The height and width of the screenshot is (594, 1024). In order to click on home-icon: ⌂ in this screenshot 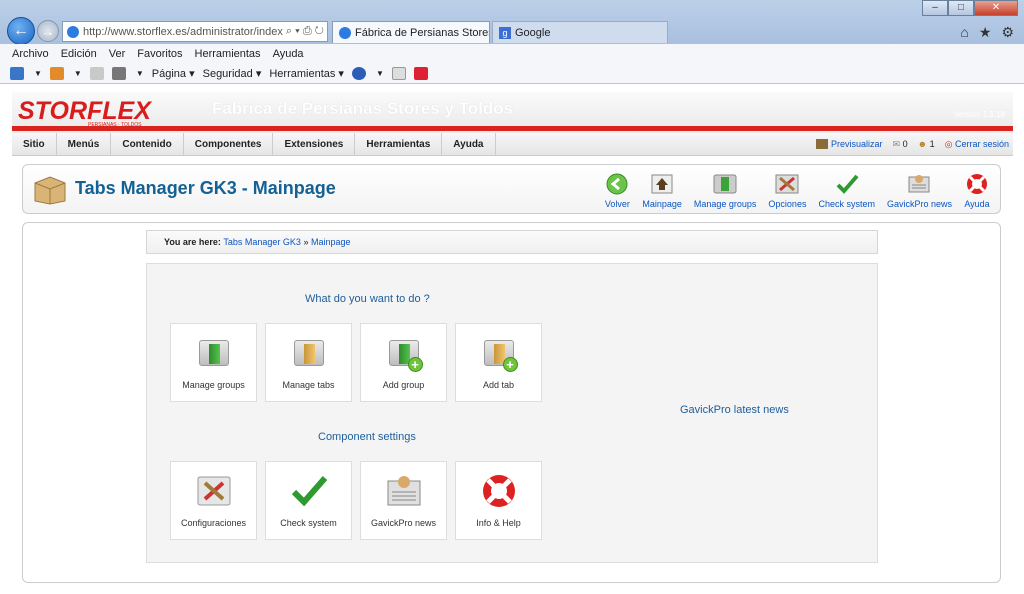, I will do `click(964, 32)`.